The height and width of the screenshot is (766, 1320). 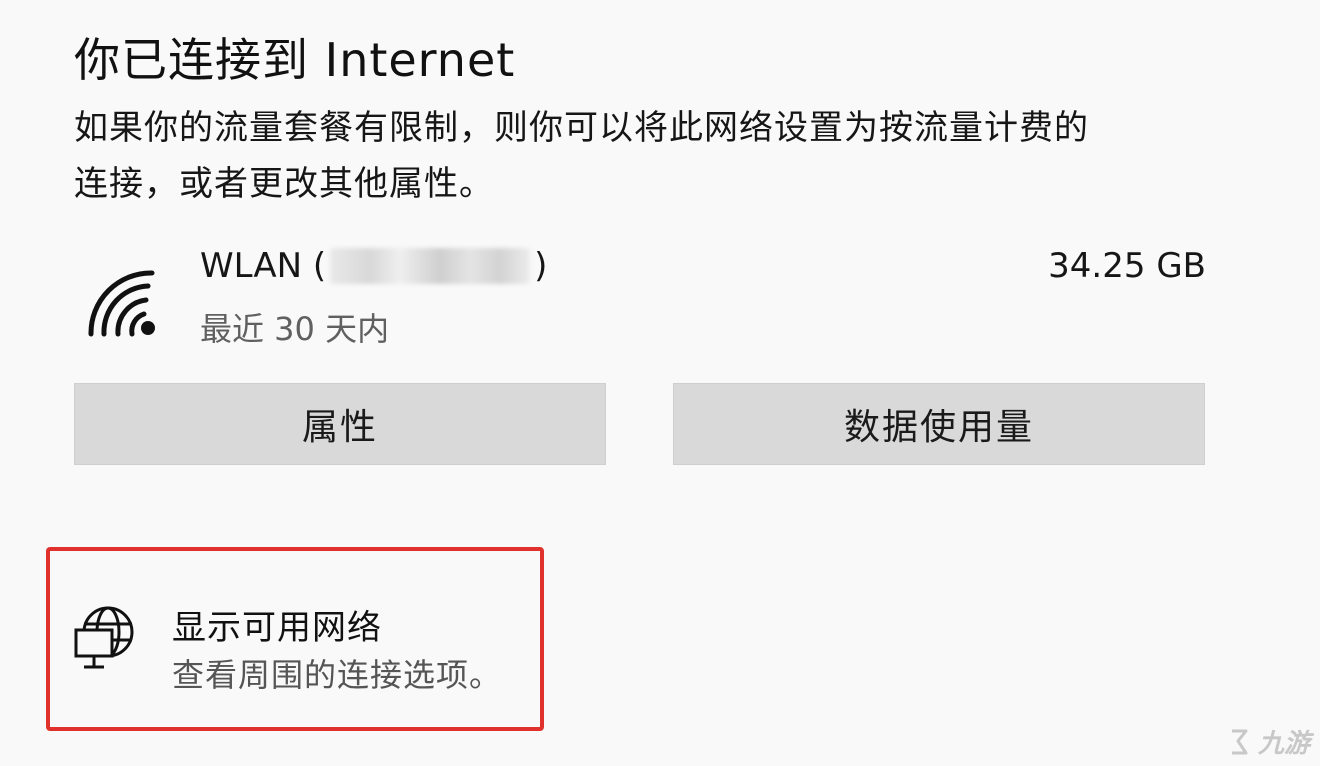 I want to click on properties-button: 属性, so click(x=340, y=424).